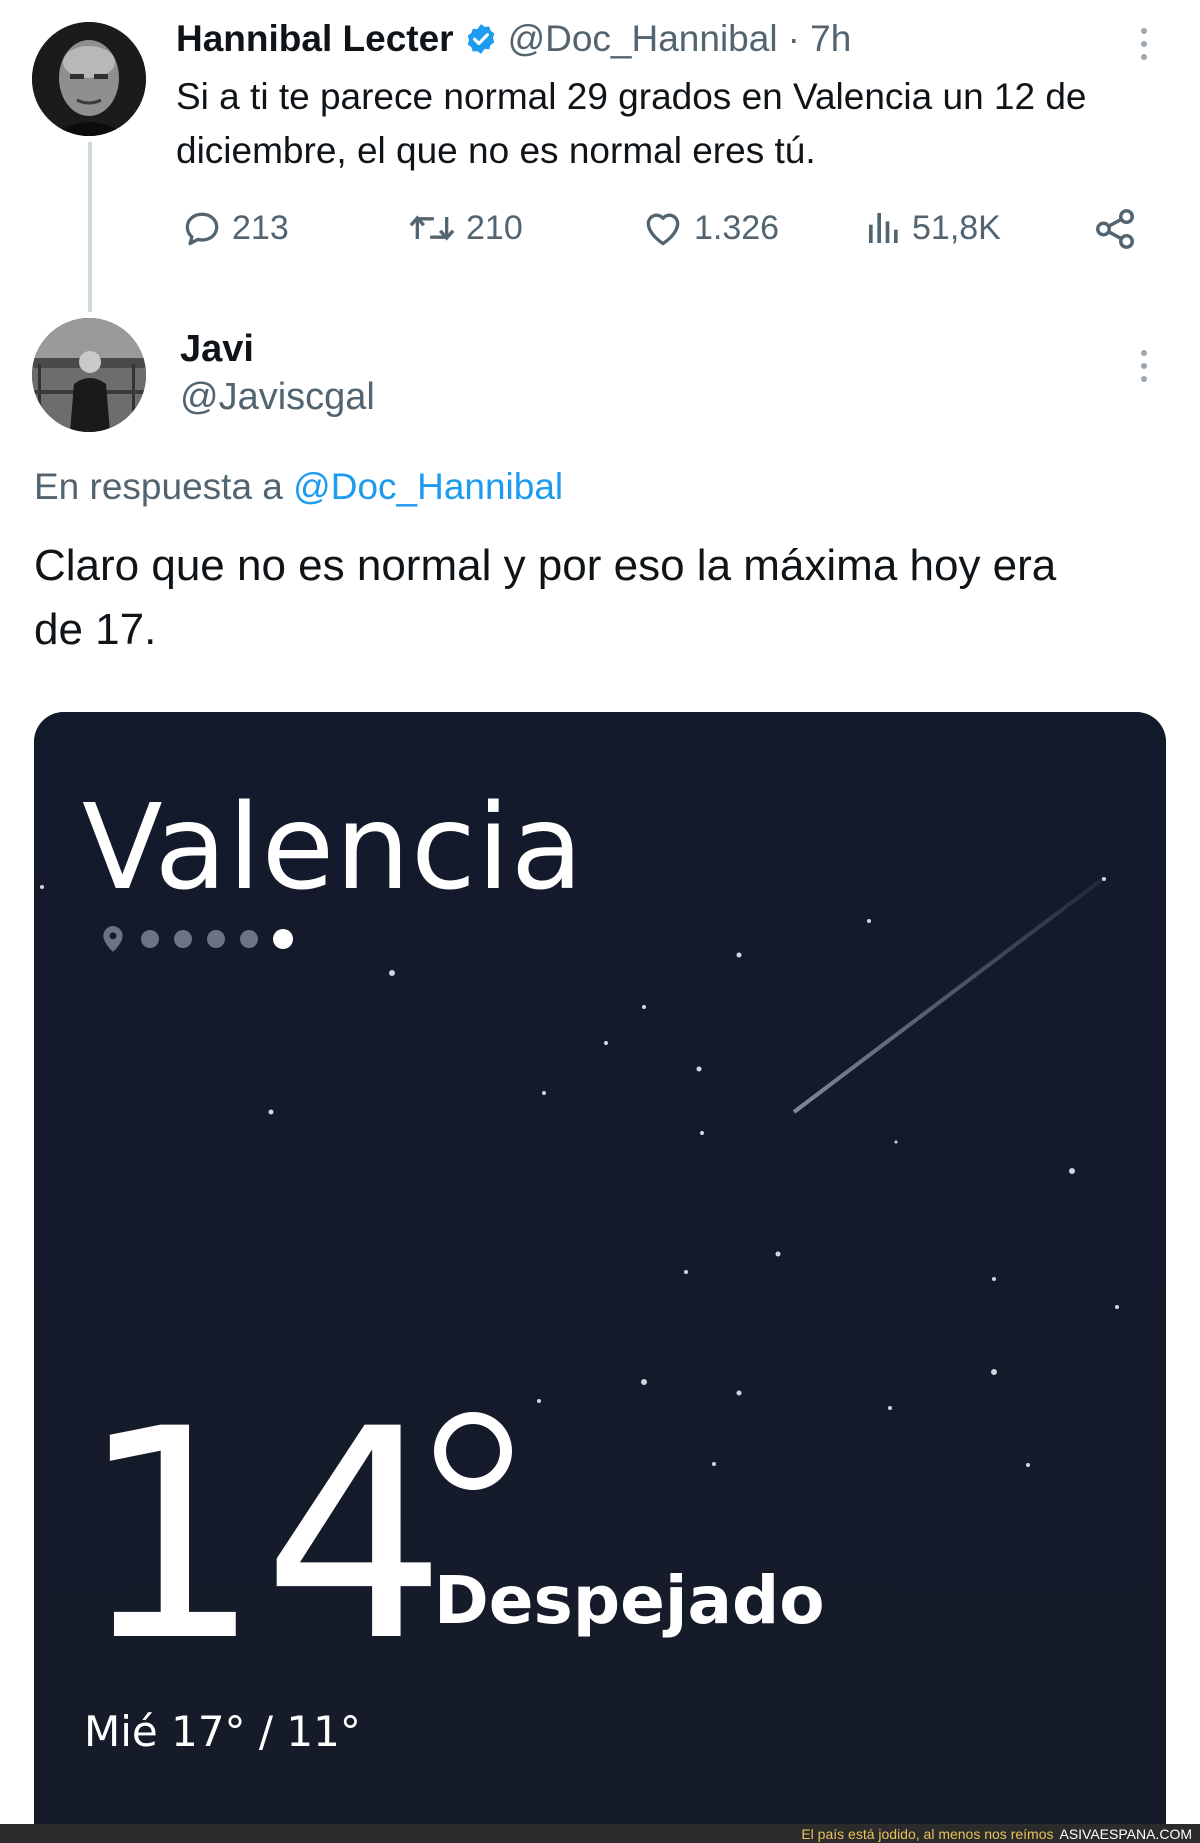 This screenshot has width=1200, height=1843. I want to click on day-min-max: Mié 17° / 11°, so click(222, 1731).